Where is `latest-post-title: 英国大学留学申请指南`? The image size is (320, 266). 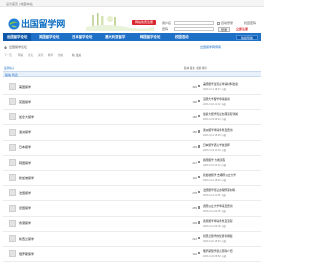
latest-post-title: 英国大学留学申请指南 is located at coordinates (231, 99).